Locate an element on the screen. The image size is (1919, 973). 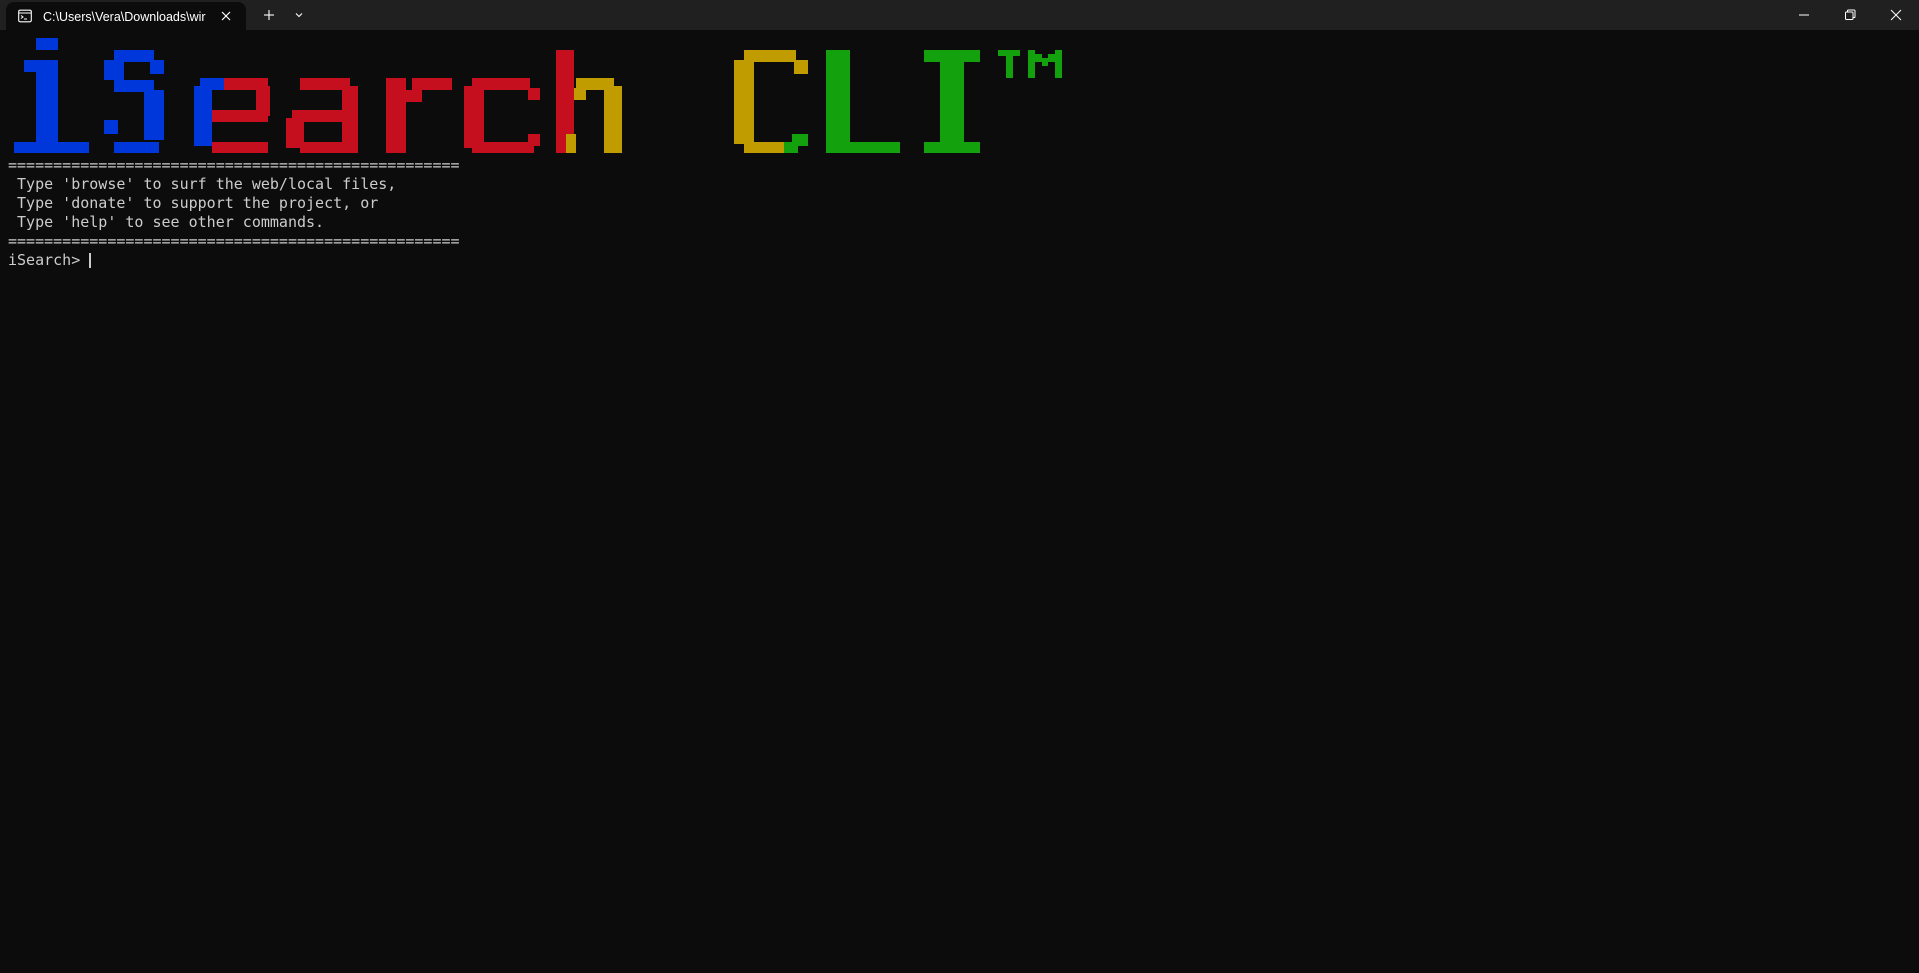
close-icon is located at coordinates (1896, 15).